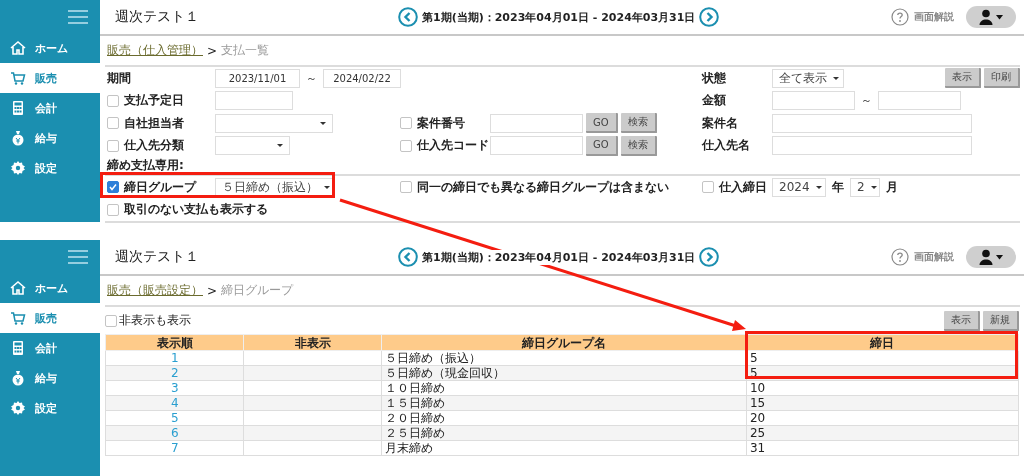 The height and width of the screenshot is (476, 1024). What do you see at coordinates (882, 342) in the screenshot?
I see `column-header: 締日` at bounding box center [882, 342].